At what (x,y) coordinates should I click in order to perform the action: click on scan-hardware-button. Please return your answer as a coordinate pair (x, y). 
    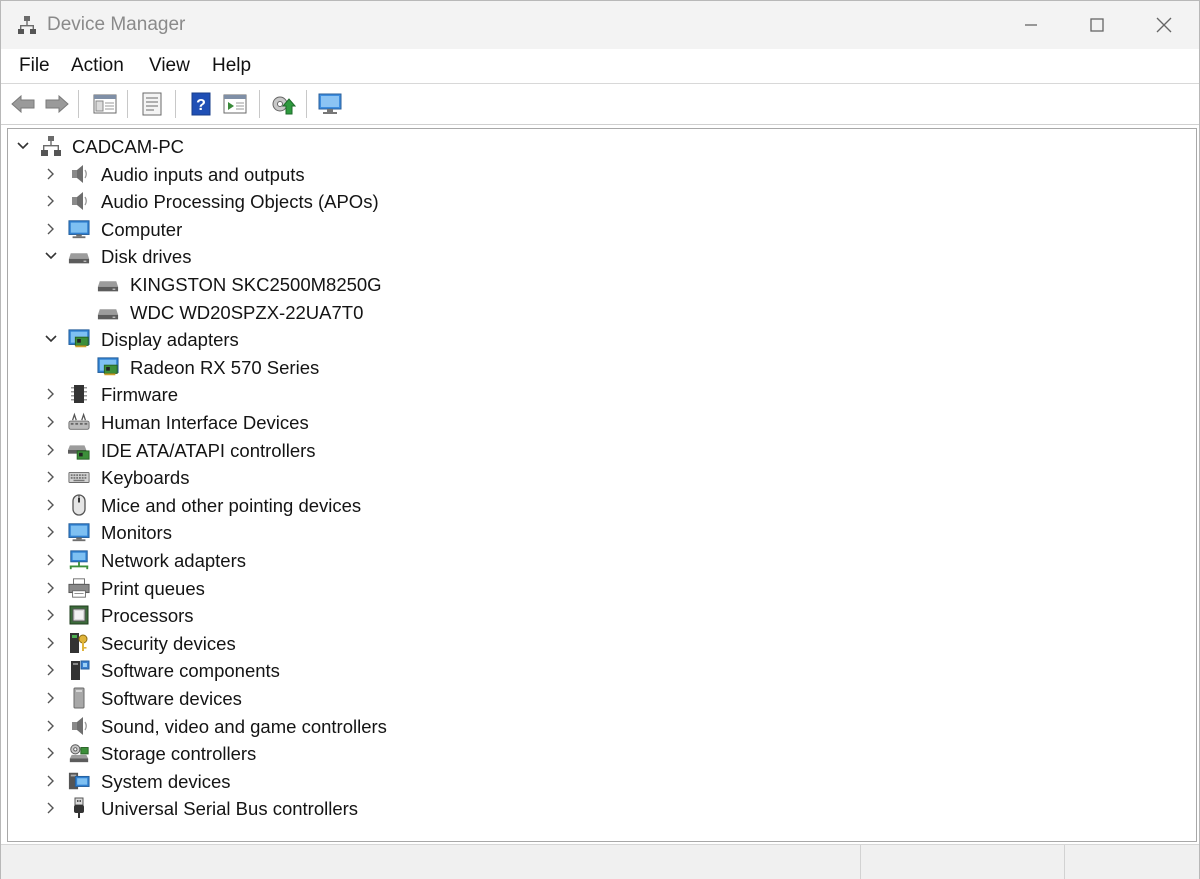
    Looking at the image, I should click on (331, 104).